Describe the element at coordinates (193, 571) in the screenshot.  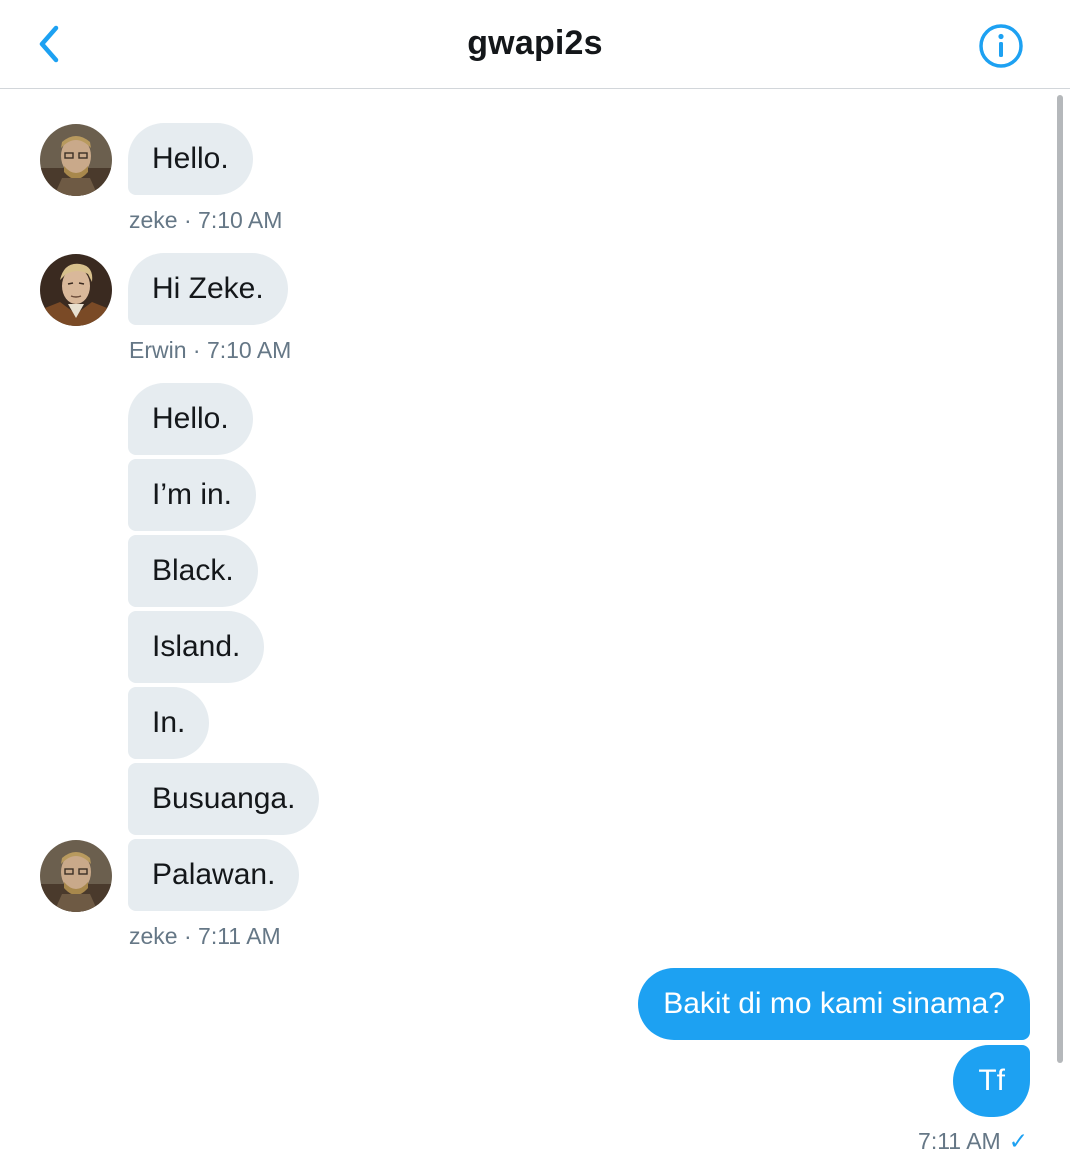
I see `message-bubble-incoming: Black.` at that location.